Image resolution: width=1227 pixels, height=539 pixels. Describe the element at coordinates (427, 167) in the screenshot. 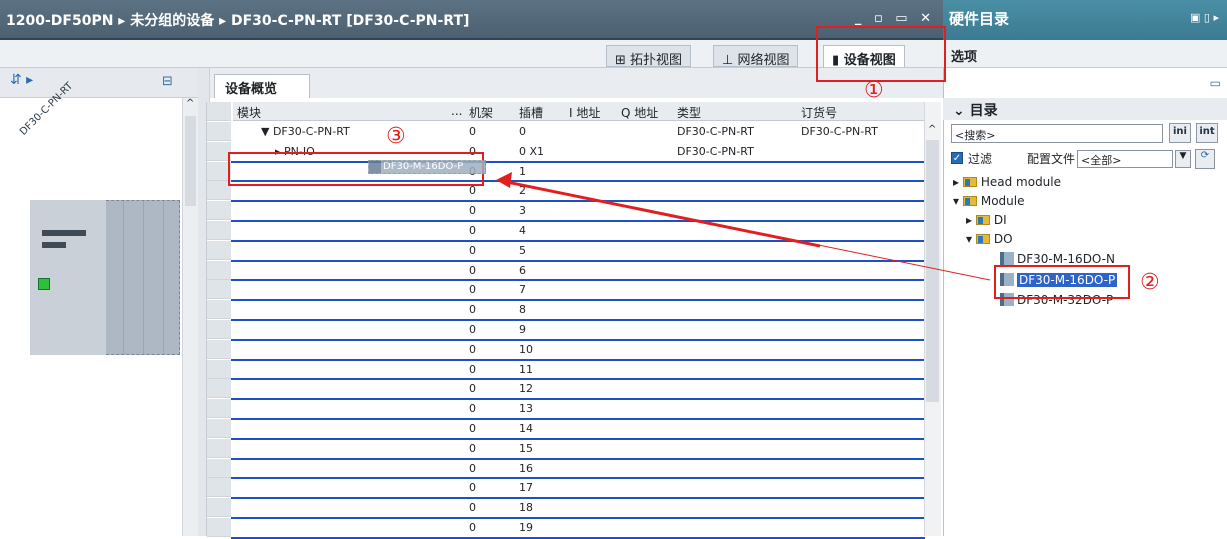

I see `drag-ghost: DF30-M-16DO-P` at that location.